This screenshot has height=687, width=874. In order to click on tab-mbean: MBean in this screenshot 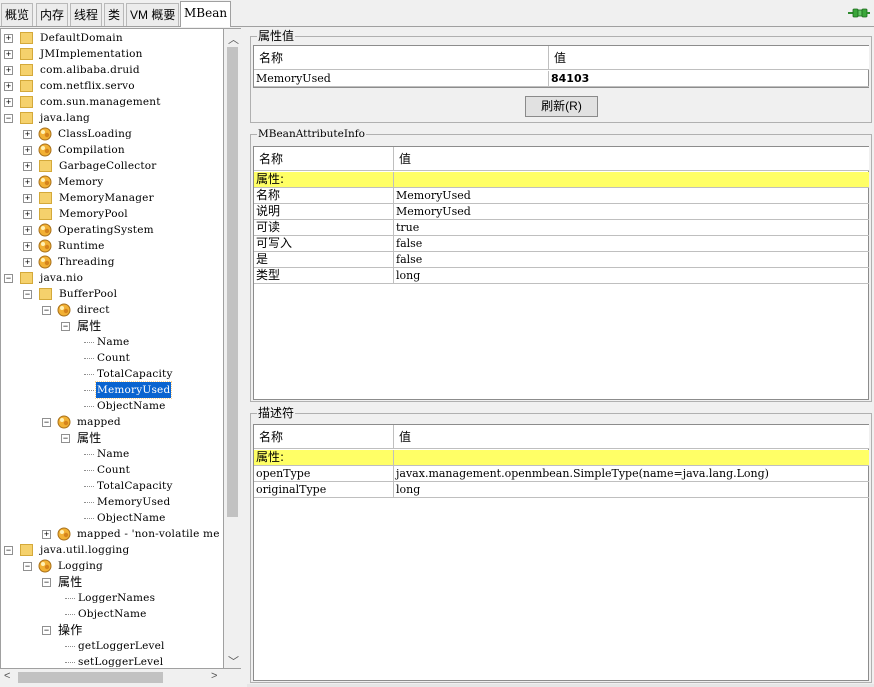, I will do `click(206, 14)`.